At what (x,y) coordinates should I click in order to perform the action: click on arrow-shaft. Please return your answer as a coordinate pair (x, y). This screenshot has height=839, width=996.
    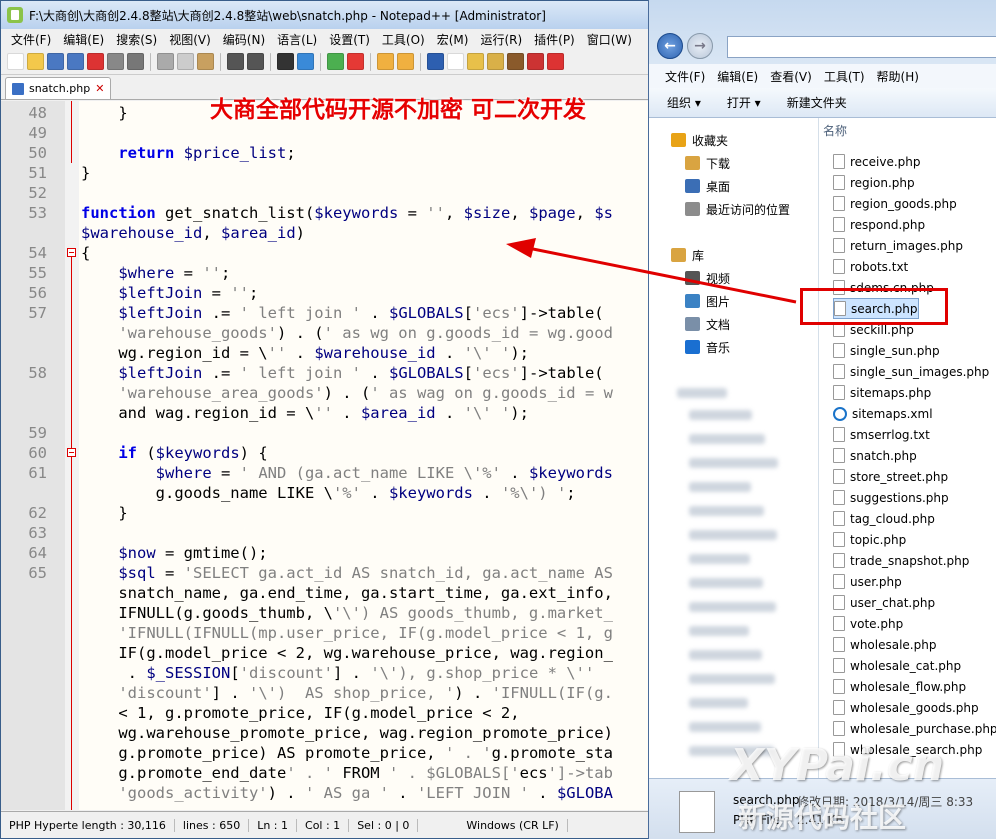
    Looking at the image, I should click on (662, 275).